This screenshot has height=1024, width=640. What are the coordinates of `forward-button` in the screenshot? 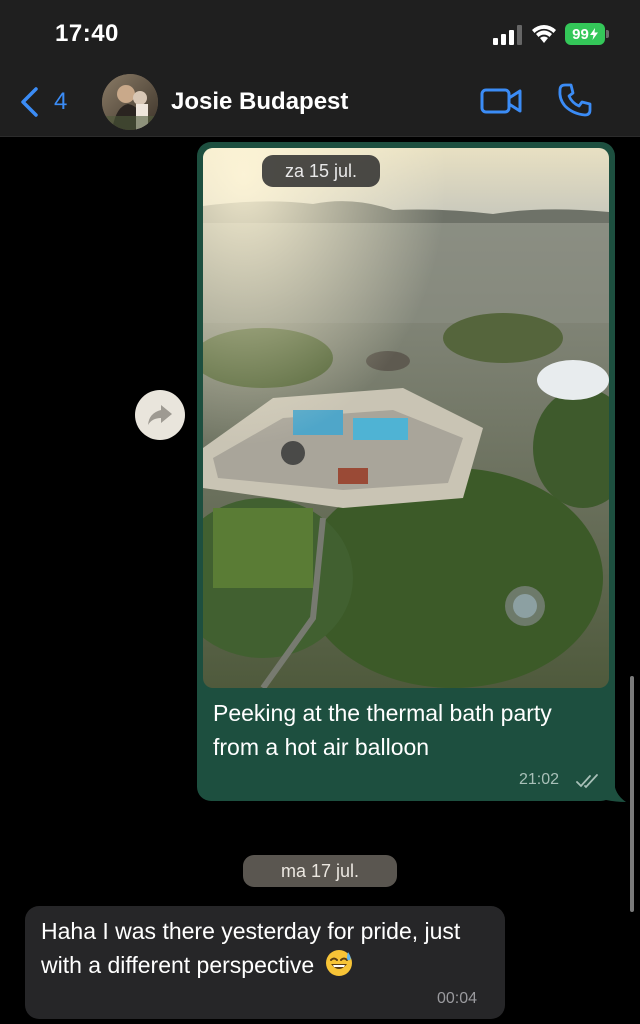 It's located at (160, 415).